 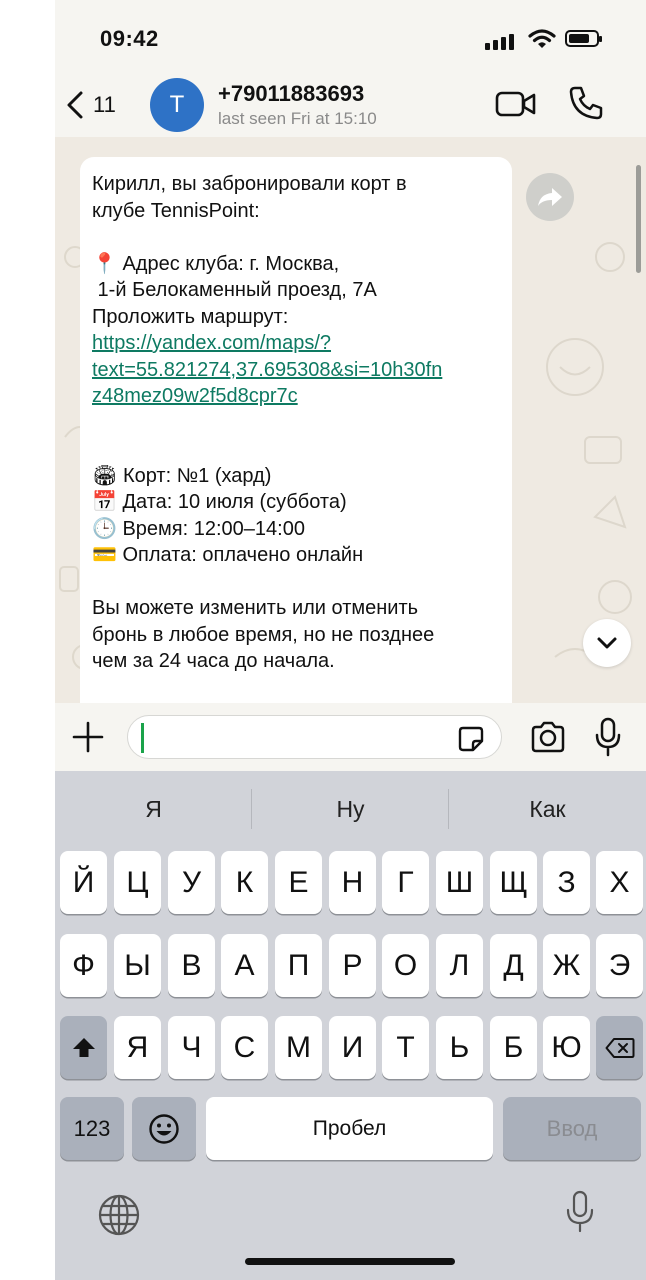 I want to click on key: Щ, so click(x=513, y=882).